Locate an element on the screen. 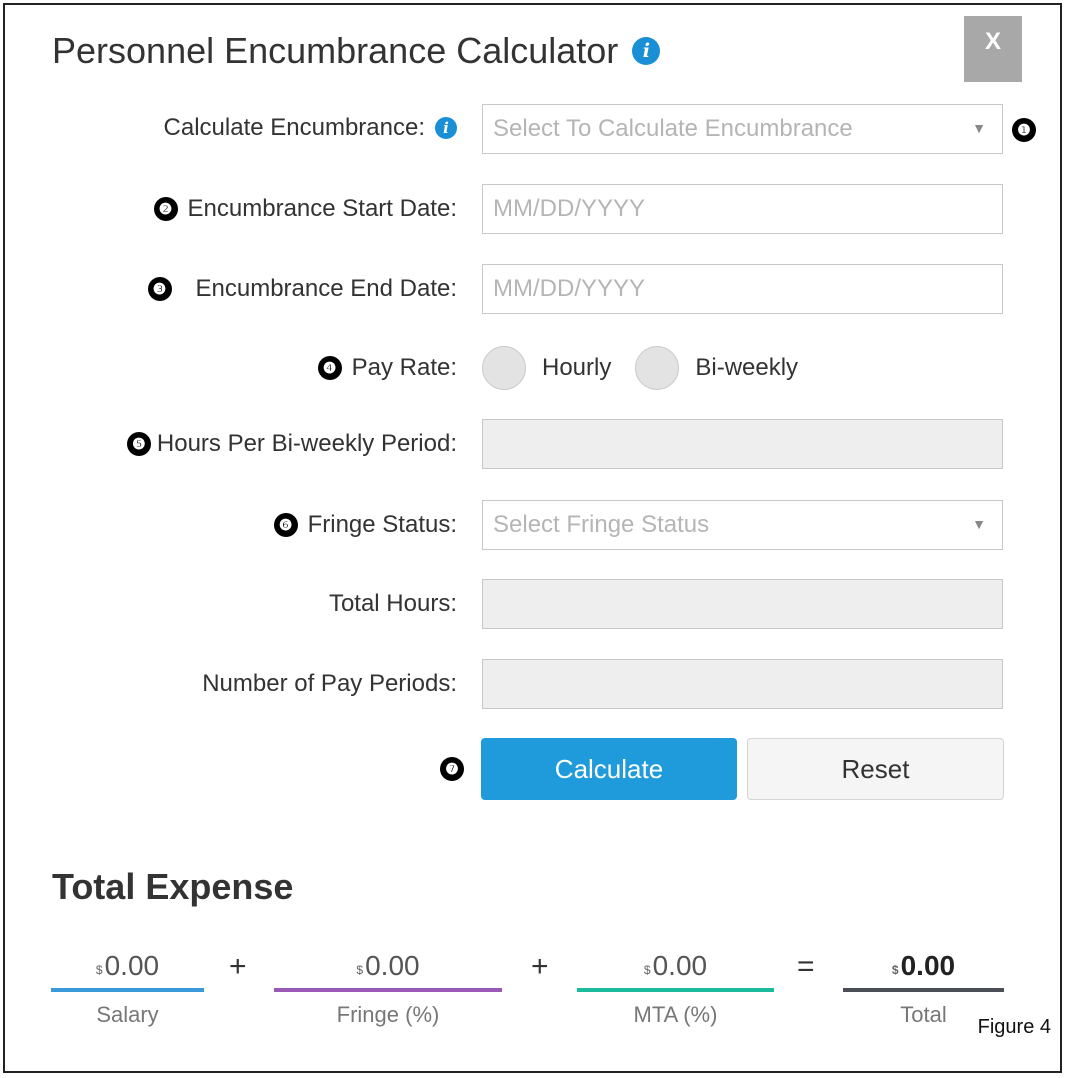 Image resolution: width=1067 pixels, height=1078 pixels. calculate-encumbrance-select: Select To Calculate Encumbrance ▼ is located at coordinates (742, 129).